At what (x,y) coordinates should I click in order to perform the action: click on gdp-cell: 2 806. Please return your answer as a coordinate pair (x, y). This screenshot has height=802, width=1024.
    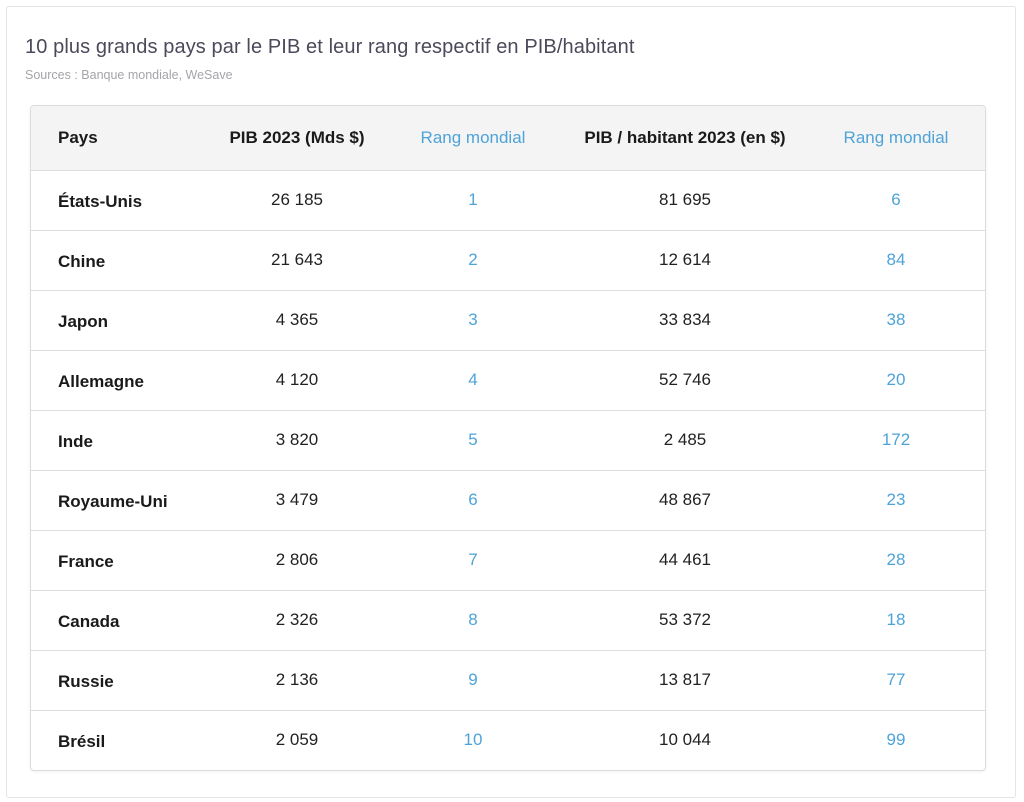
    Looking at the image, I should click on (297, 559).